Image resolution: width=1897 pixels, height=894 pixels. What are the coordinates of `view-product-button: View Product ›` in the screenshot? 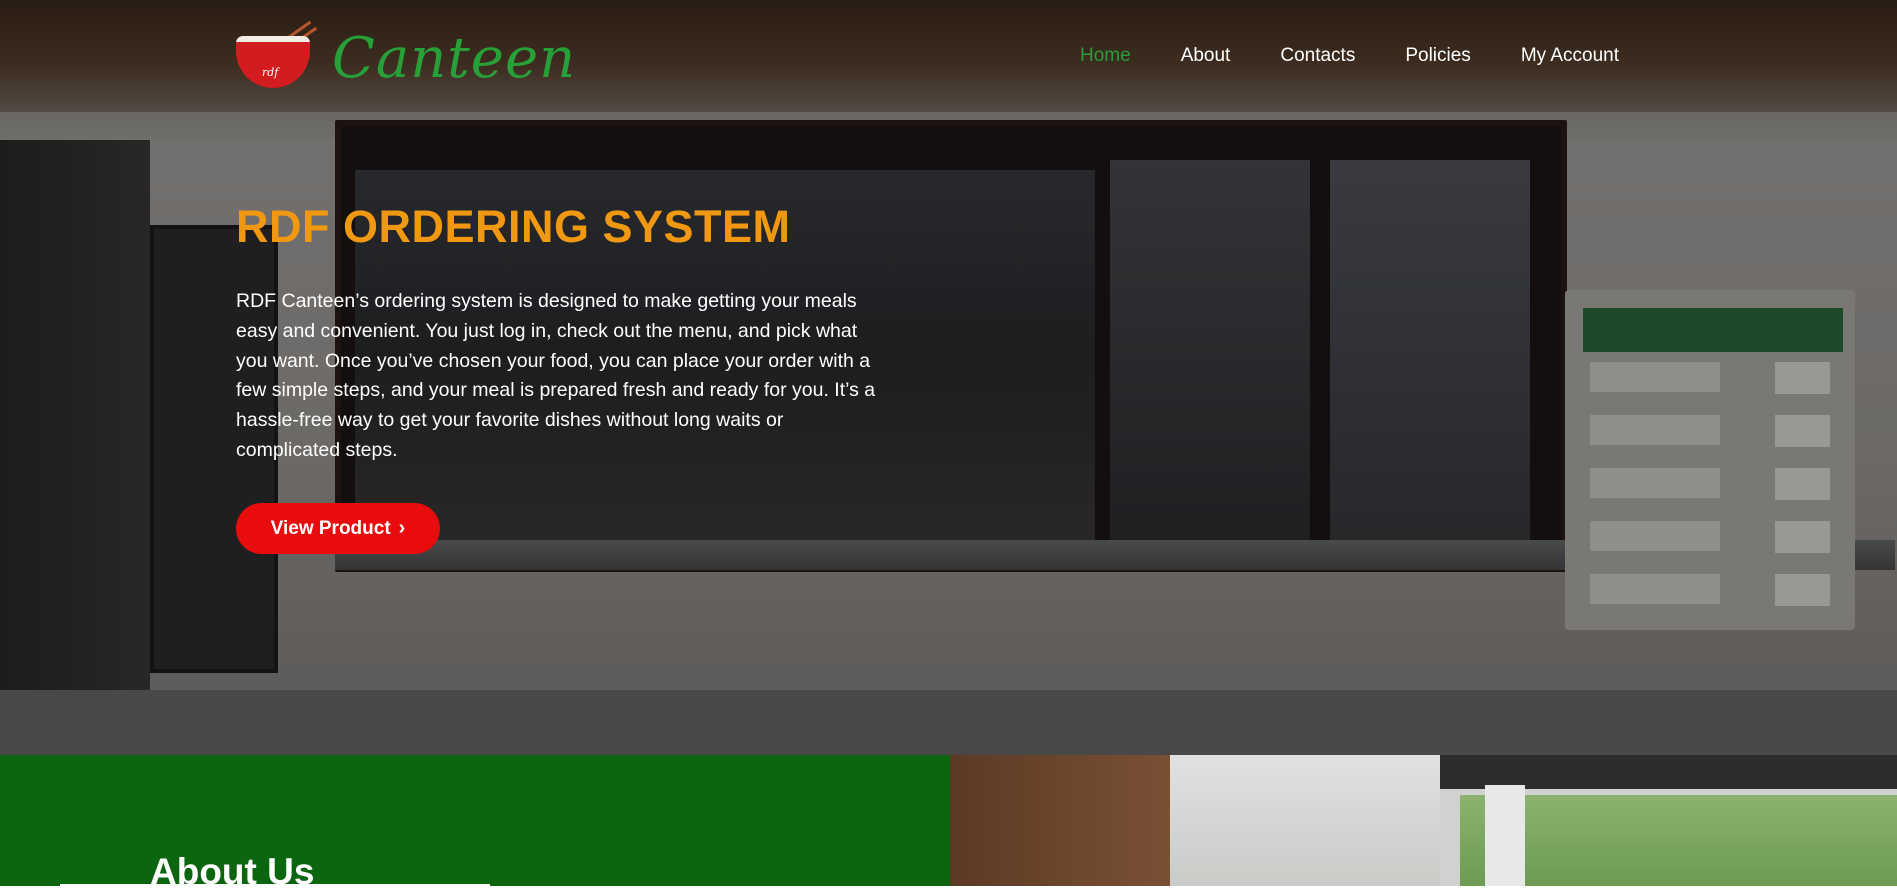 It's located at (338, 528).